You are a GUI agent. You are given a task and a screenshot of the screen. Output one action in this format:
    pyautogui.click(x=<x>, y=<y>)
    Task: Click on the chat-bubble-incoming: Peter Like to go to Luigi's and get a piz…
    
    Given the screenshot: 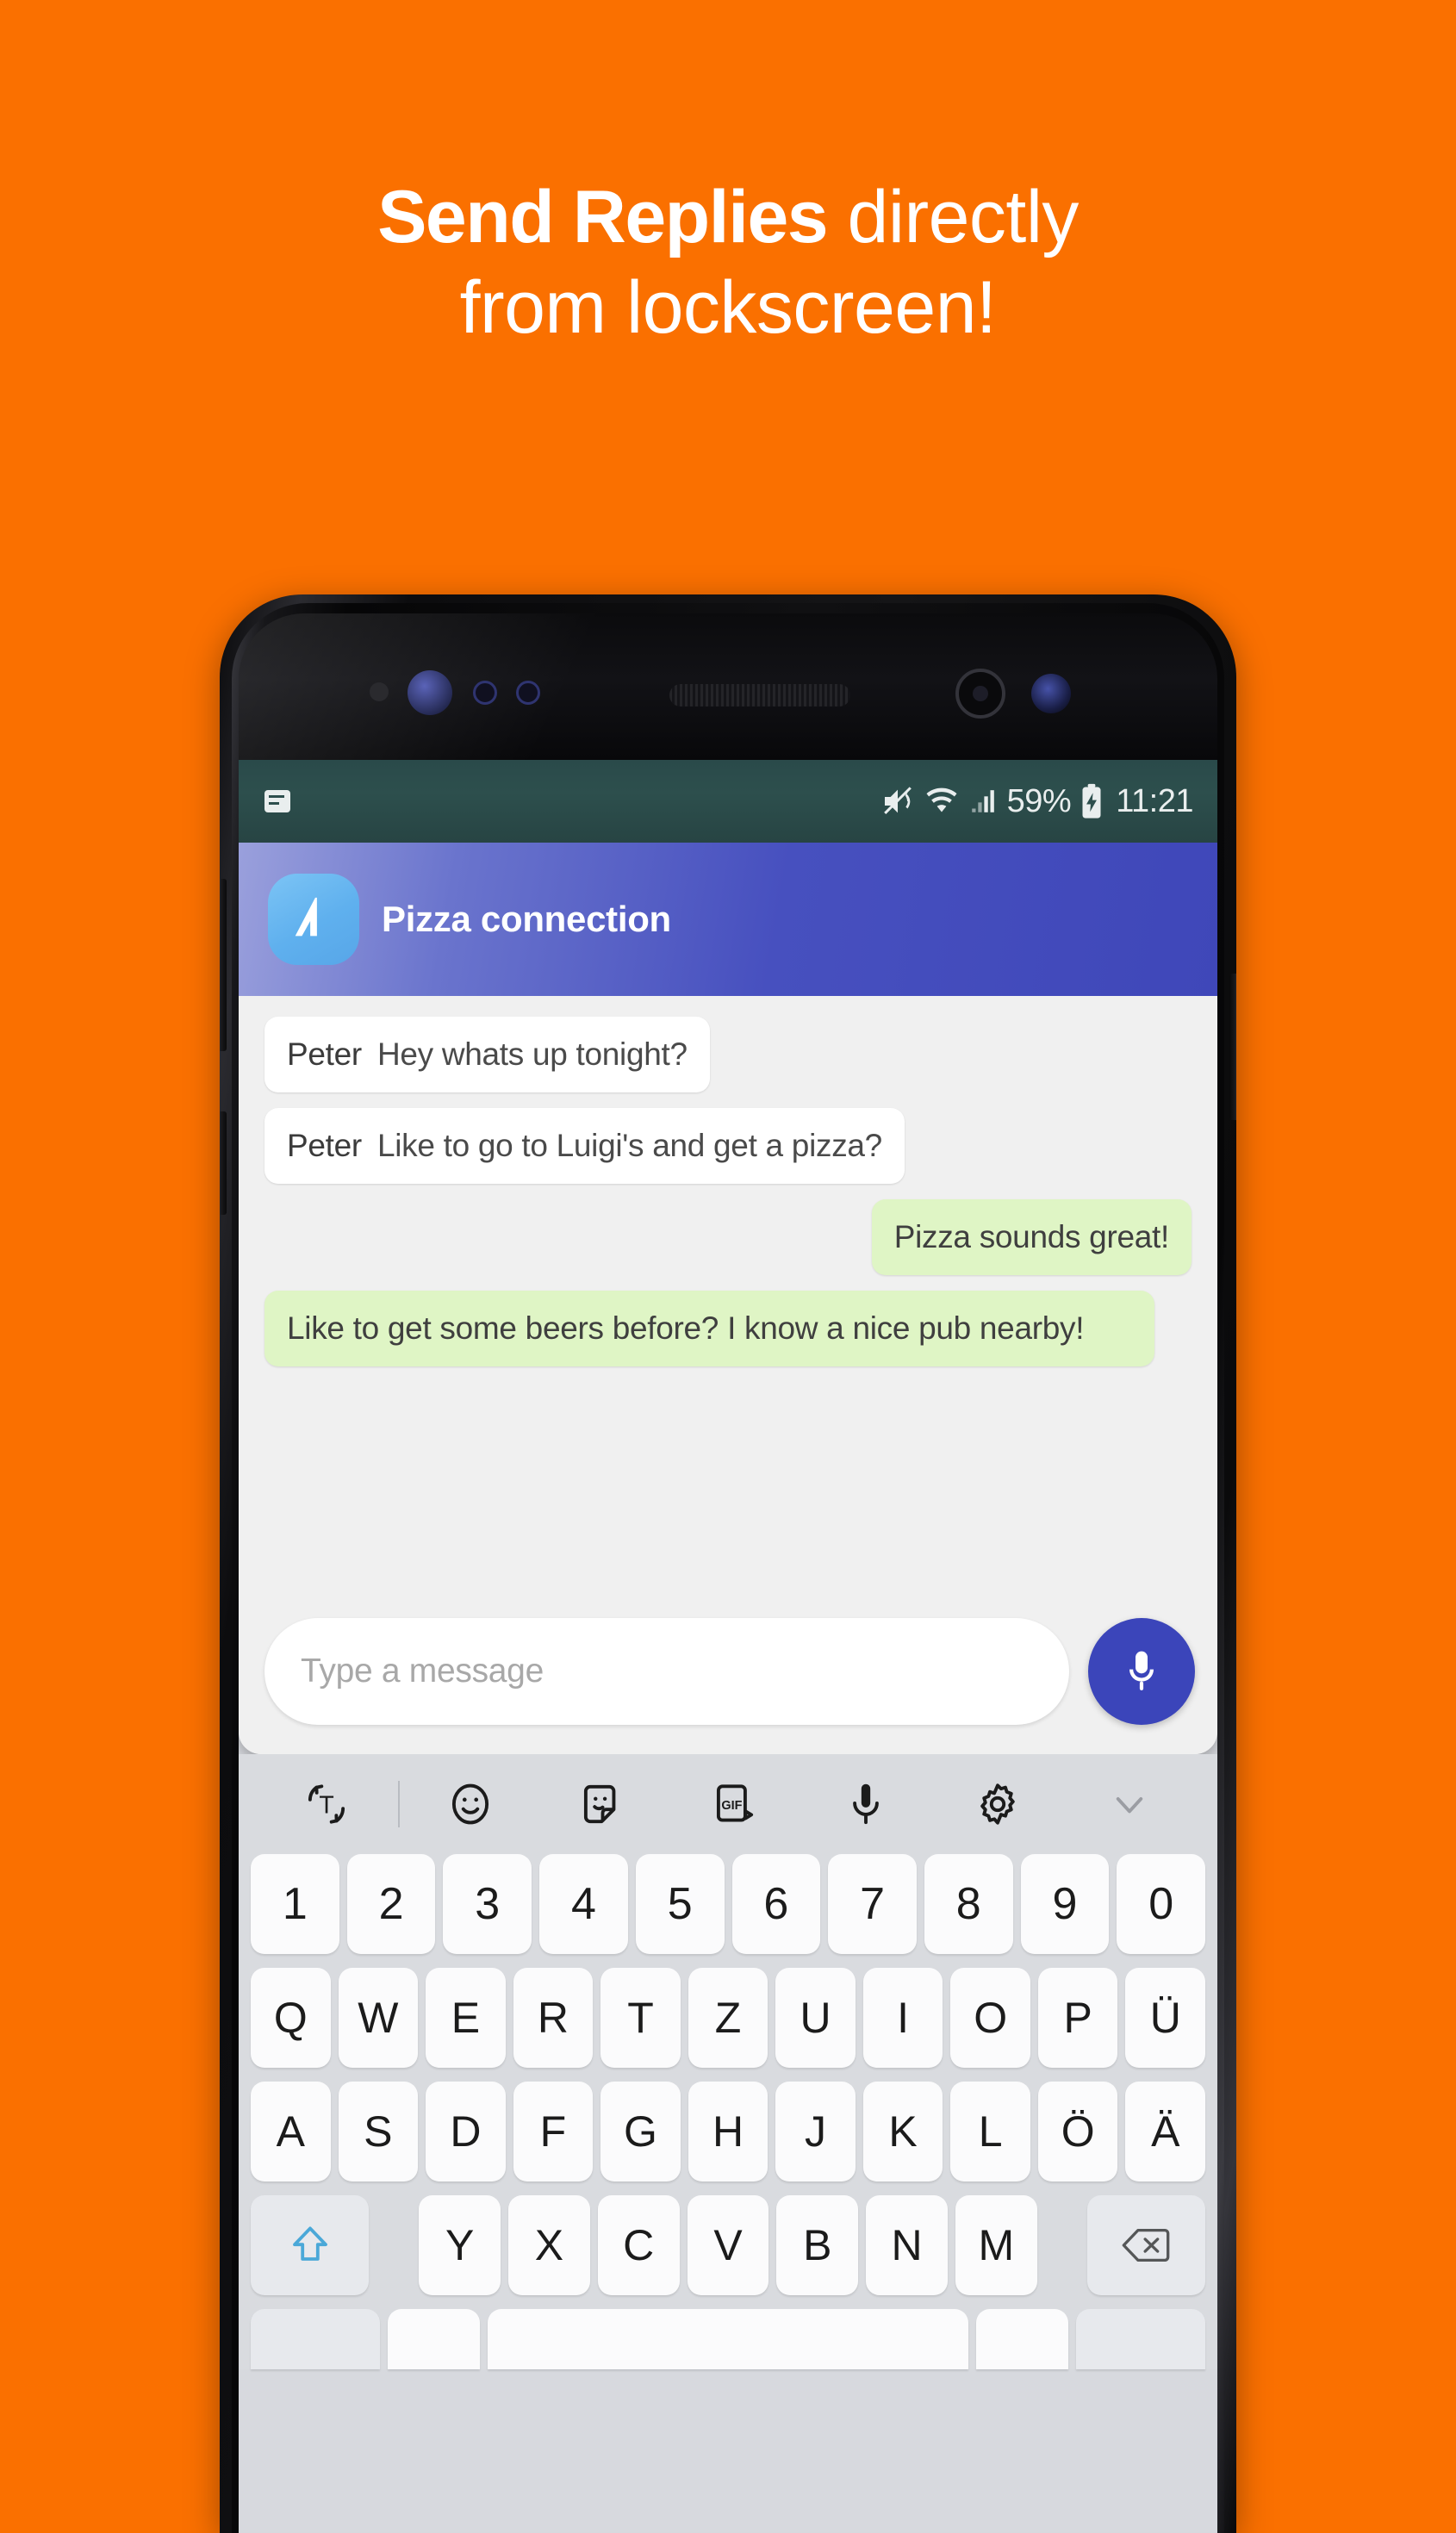 What is the action you would take?
    pyautogui.click(x=584, y=1146)
    